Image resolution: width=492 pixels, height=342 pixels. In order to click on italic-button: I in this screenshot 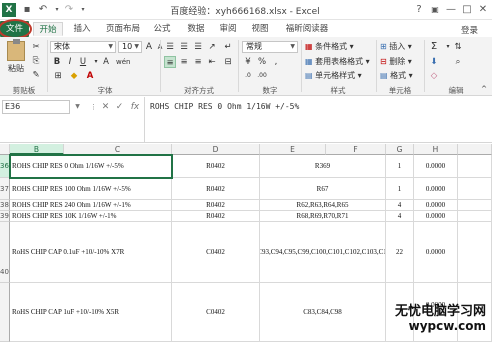, I will do `click(70, 62)`.